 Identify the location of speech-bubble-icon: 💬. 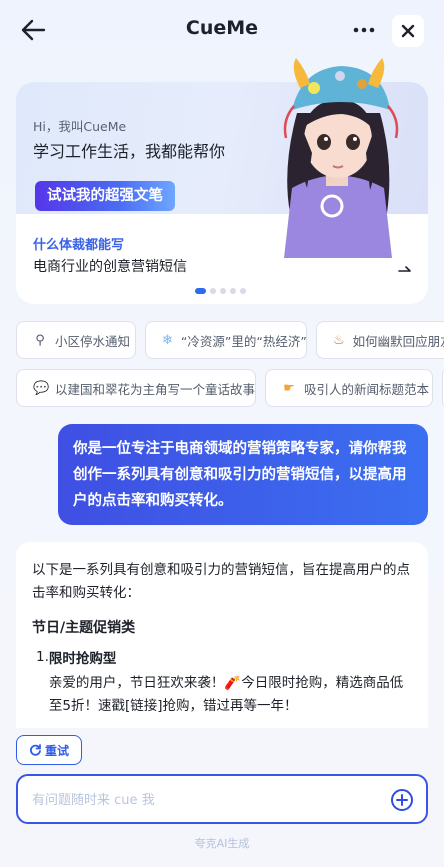
(41, 388).